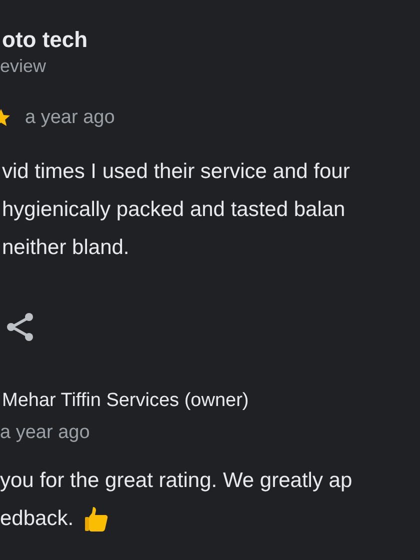  I want to click on review-time: a year ago, so click(70, 118).